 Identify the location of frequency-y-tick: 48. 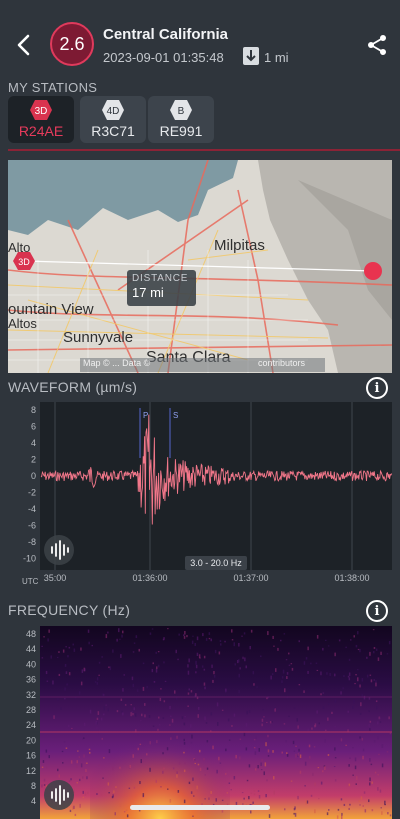
(31, 634).